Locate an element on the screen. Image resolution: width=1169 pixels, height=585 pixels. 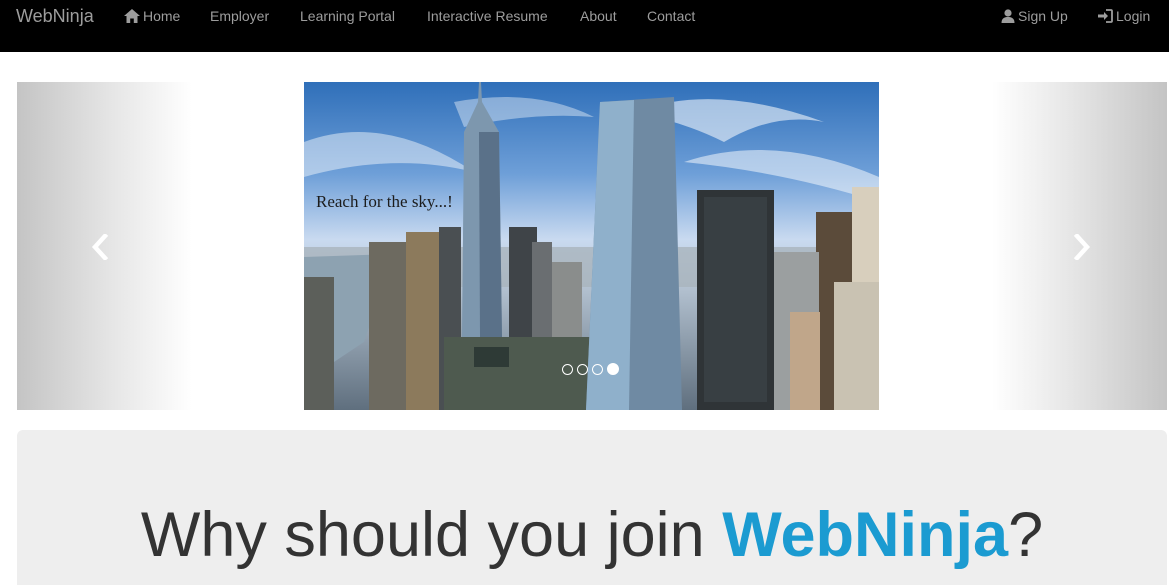
nav-item-learning-portal: Learning Portal is located at coordinates (347, 16).